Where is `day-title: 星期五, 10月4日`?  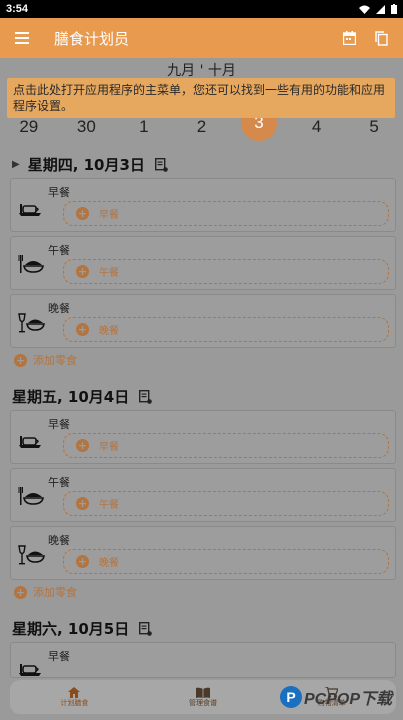 day-title: 星期五, 10月4日 is located at coordinates (71, 397).